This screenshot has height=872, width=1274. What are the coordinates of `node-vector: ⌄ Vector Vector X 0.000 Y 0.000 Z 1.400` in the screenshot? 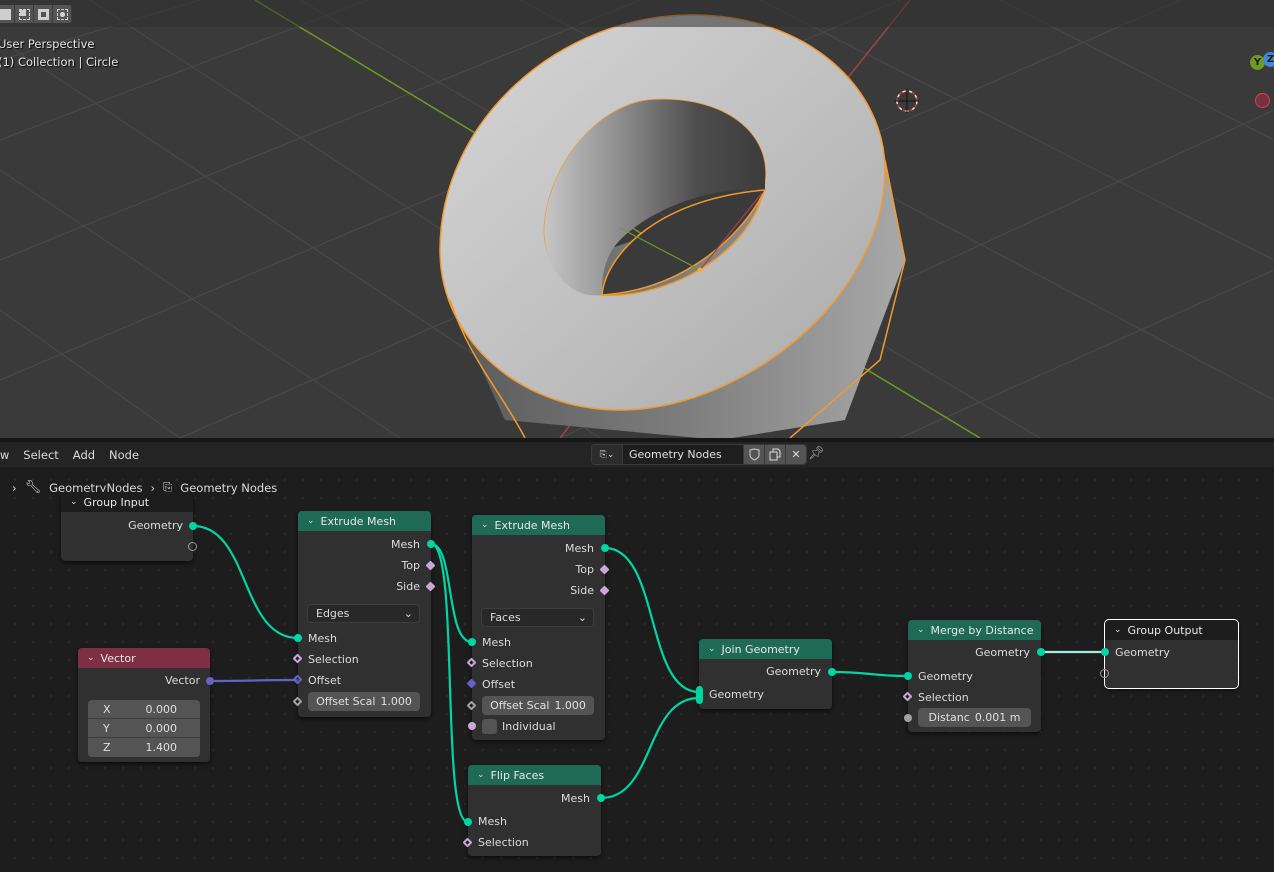 It's located at (146, 705).